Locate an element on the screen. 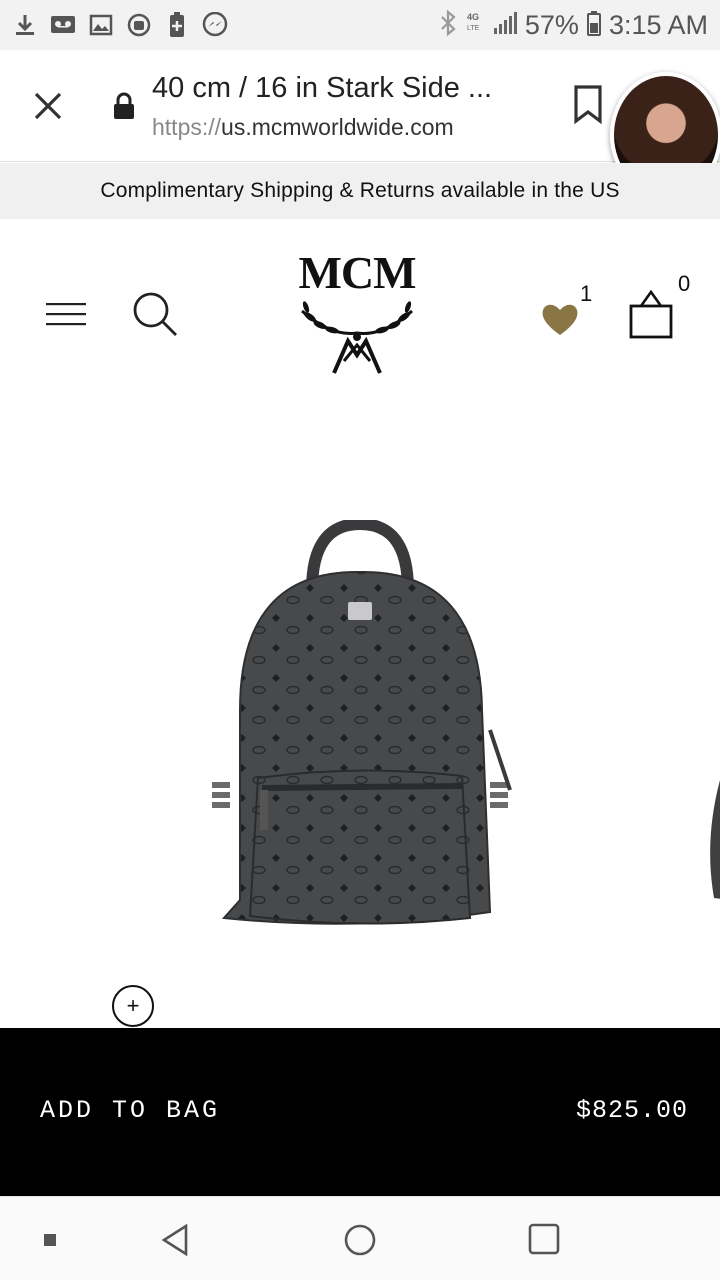  site-header: MCM 1 0 is located at coordinates (360, 314).